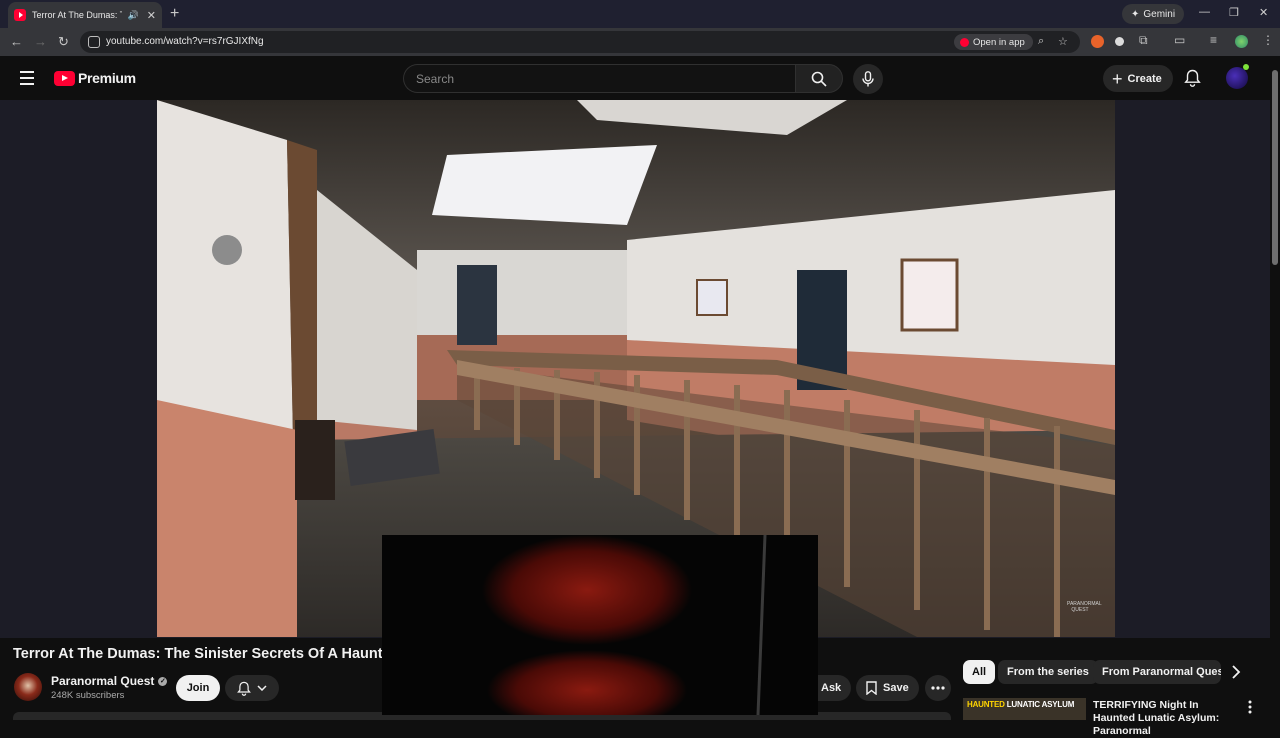  I want to click on more-actions-button, so click(938, 688).